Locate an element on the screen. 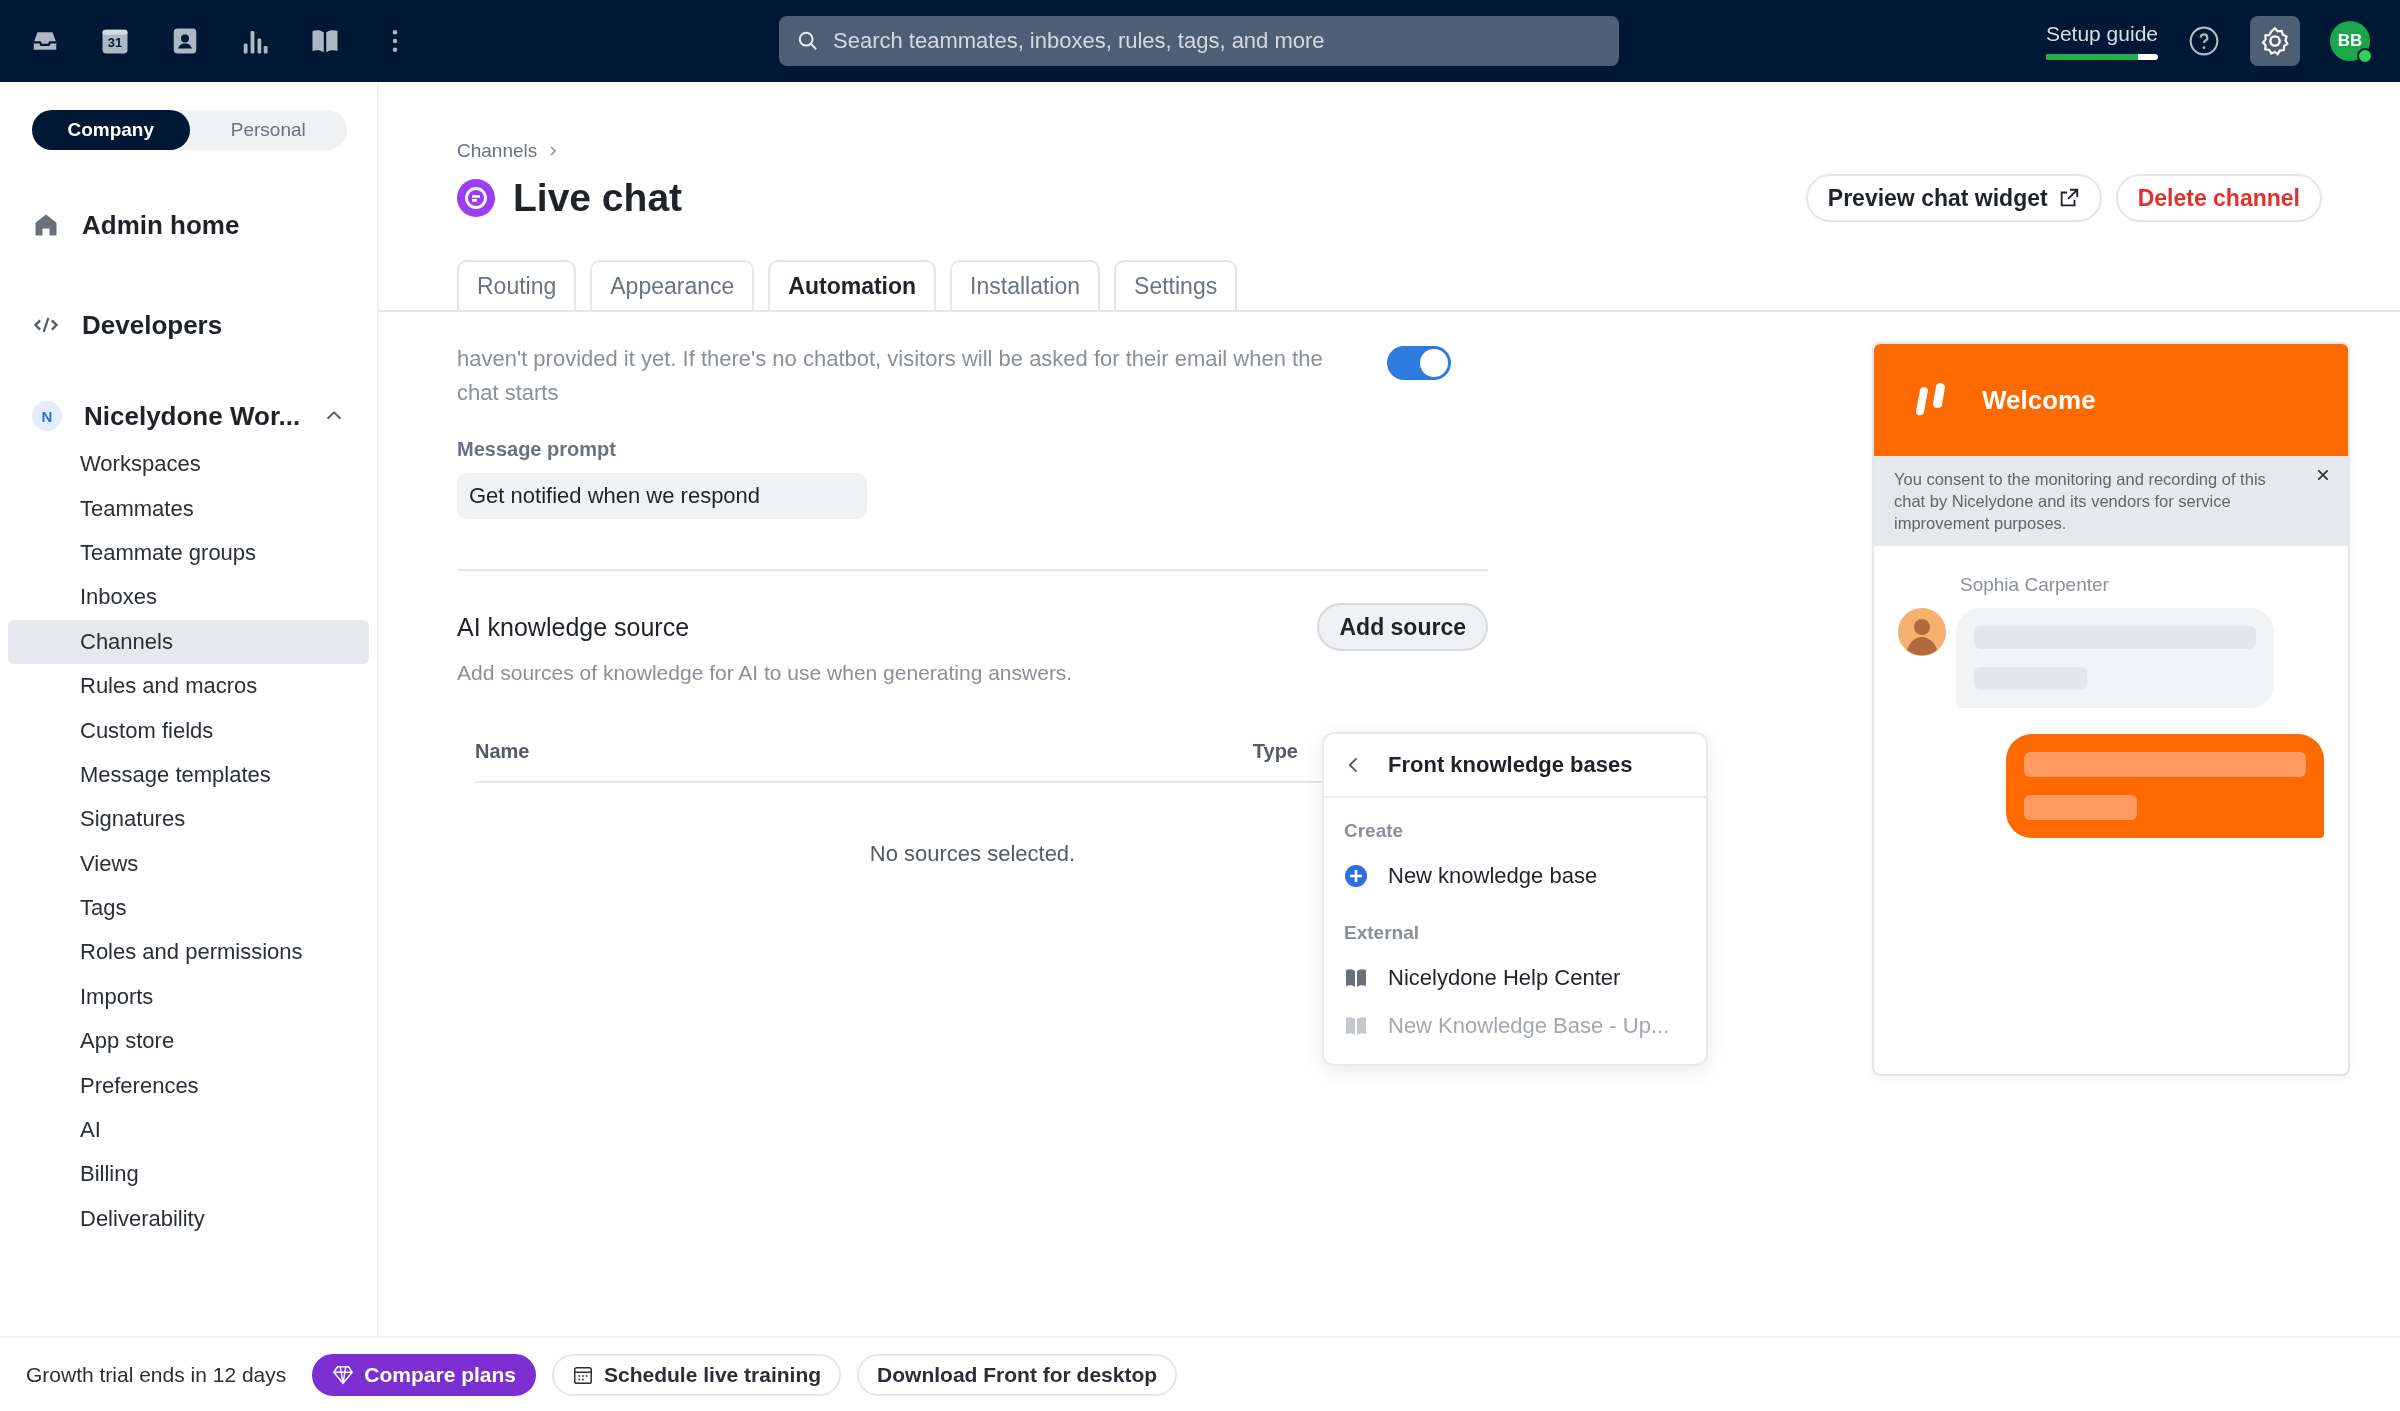 The image size is (2400, 1411). search-field: Search teammates, inboxes, rules, tags, and more is located at coordinates (1199, 41).